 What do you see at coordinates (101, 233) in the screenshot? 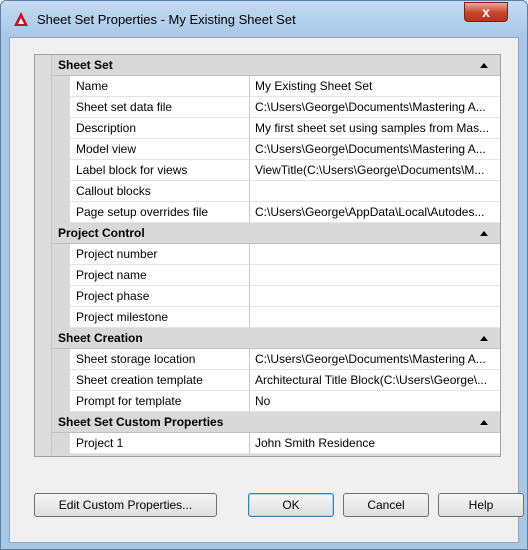
I see `group-label: Project Control` at bounding box center [101, 233].